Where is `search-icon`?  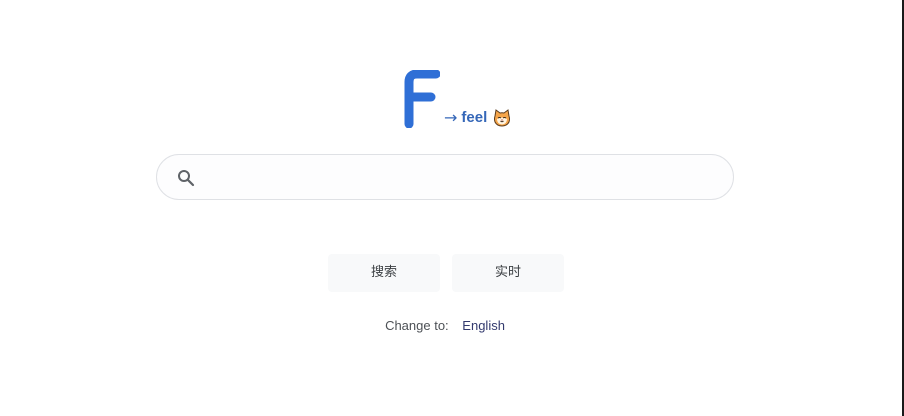
search-icon is located at coordinates (186, 178).